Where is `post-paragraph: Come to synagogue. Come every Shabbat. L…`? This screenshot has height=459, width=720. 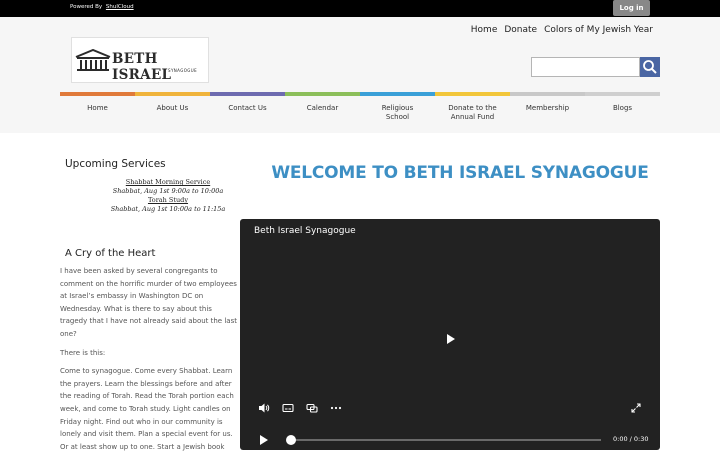
post-paragraph: Come to synagogue. Come every Shabbat. L… is located at coordinates (147, 409).